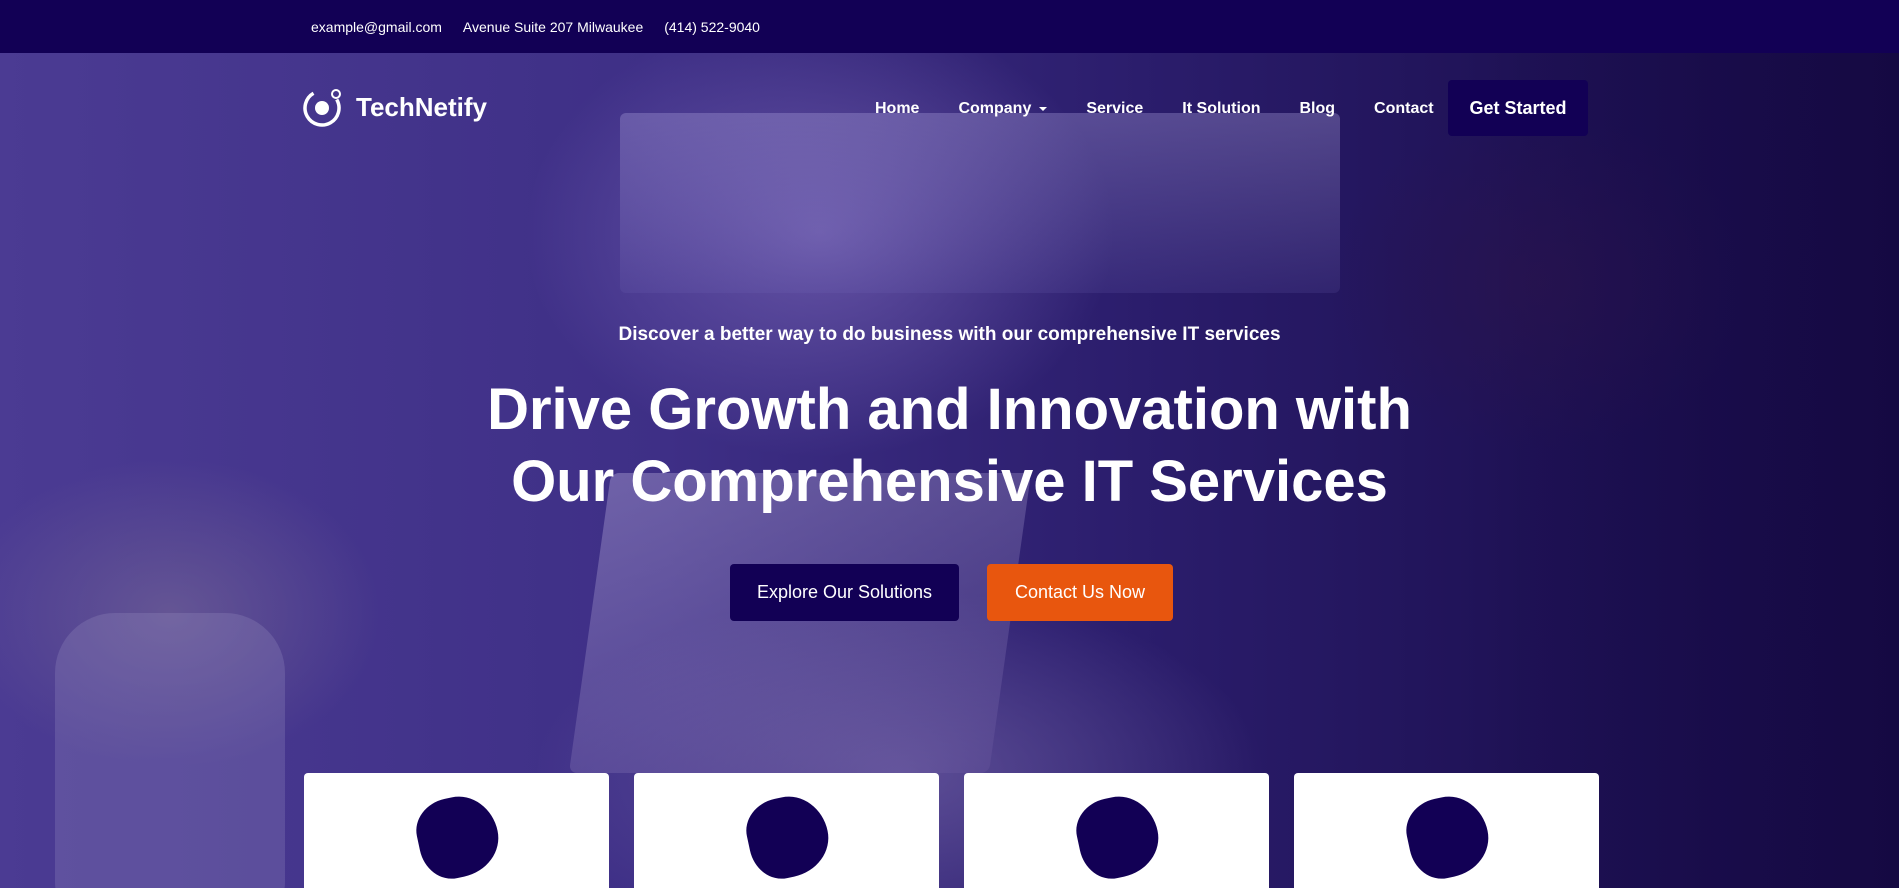 The height and width of the screenshot is (888, 1899). What do you see at coordinates (980, 203) in the screenshot?
I see `background-window` at bounding box center [980, 203].